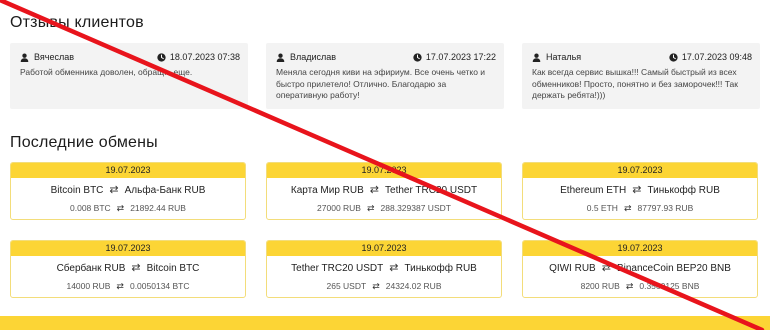 This screenshot has height=330, width=770. What do you see at coordinates (77, 22) in the screenshot?
I see `reviews-title: Отзывы клиентов` at bounding box center [77, 22].